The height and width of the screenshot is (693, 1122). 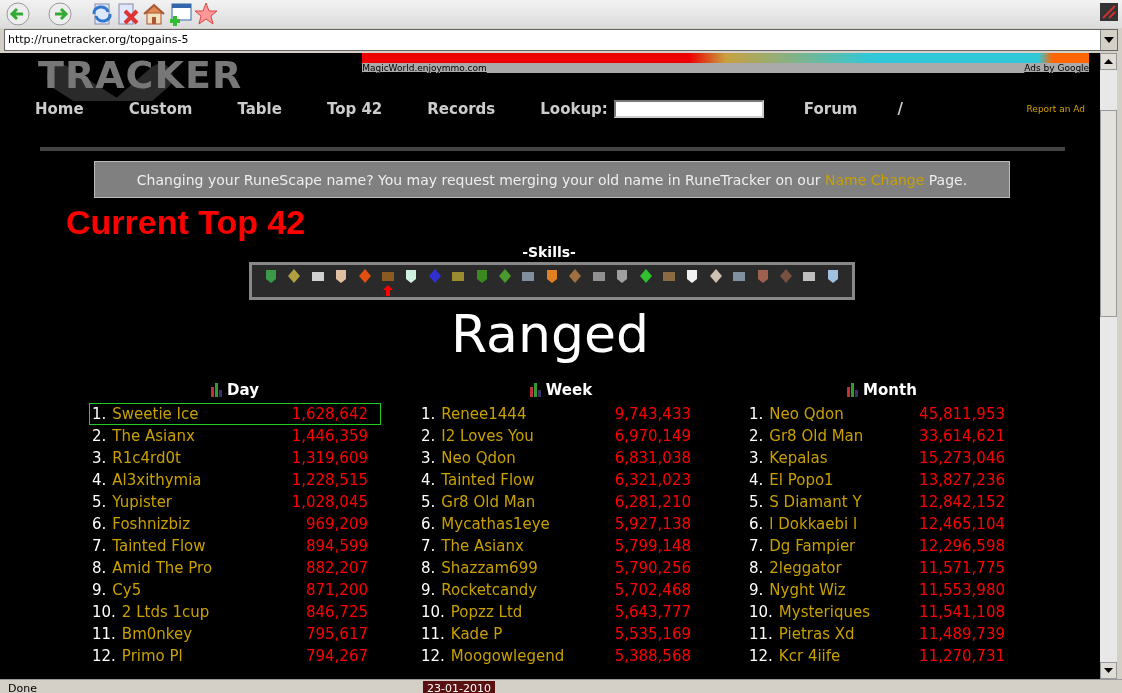 I want to click on player-link: Rocketcandy, so click(x=528, y=590).